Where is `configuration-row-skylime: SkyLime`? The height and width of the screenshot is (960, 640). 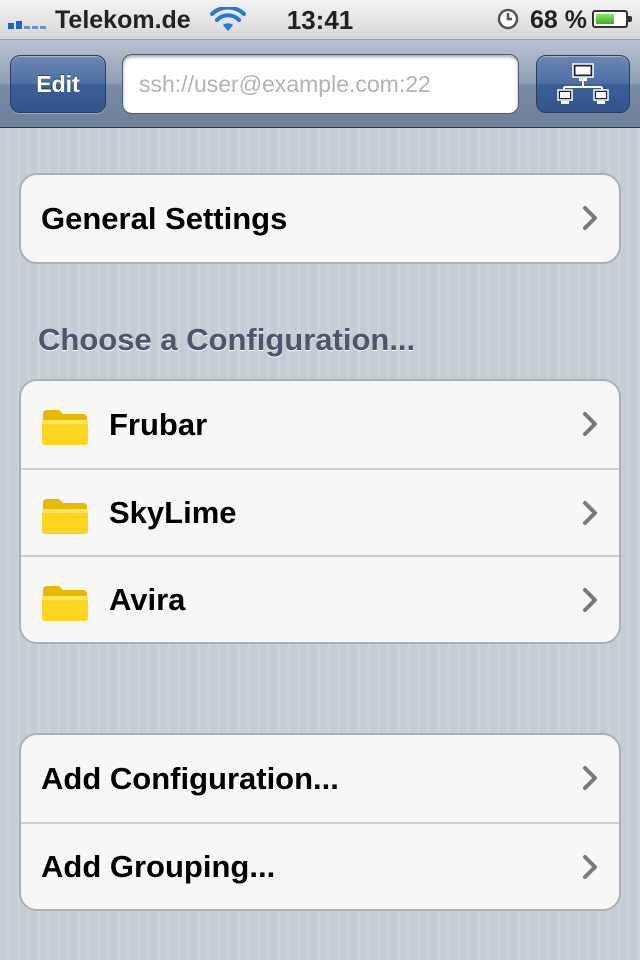
configuration-row-skylime: SkyLime is located at coordinates (320, 511).